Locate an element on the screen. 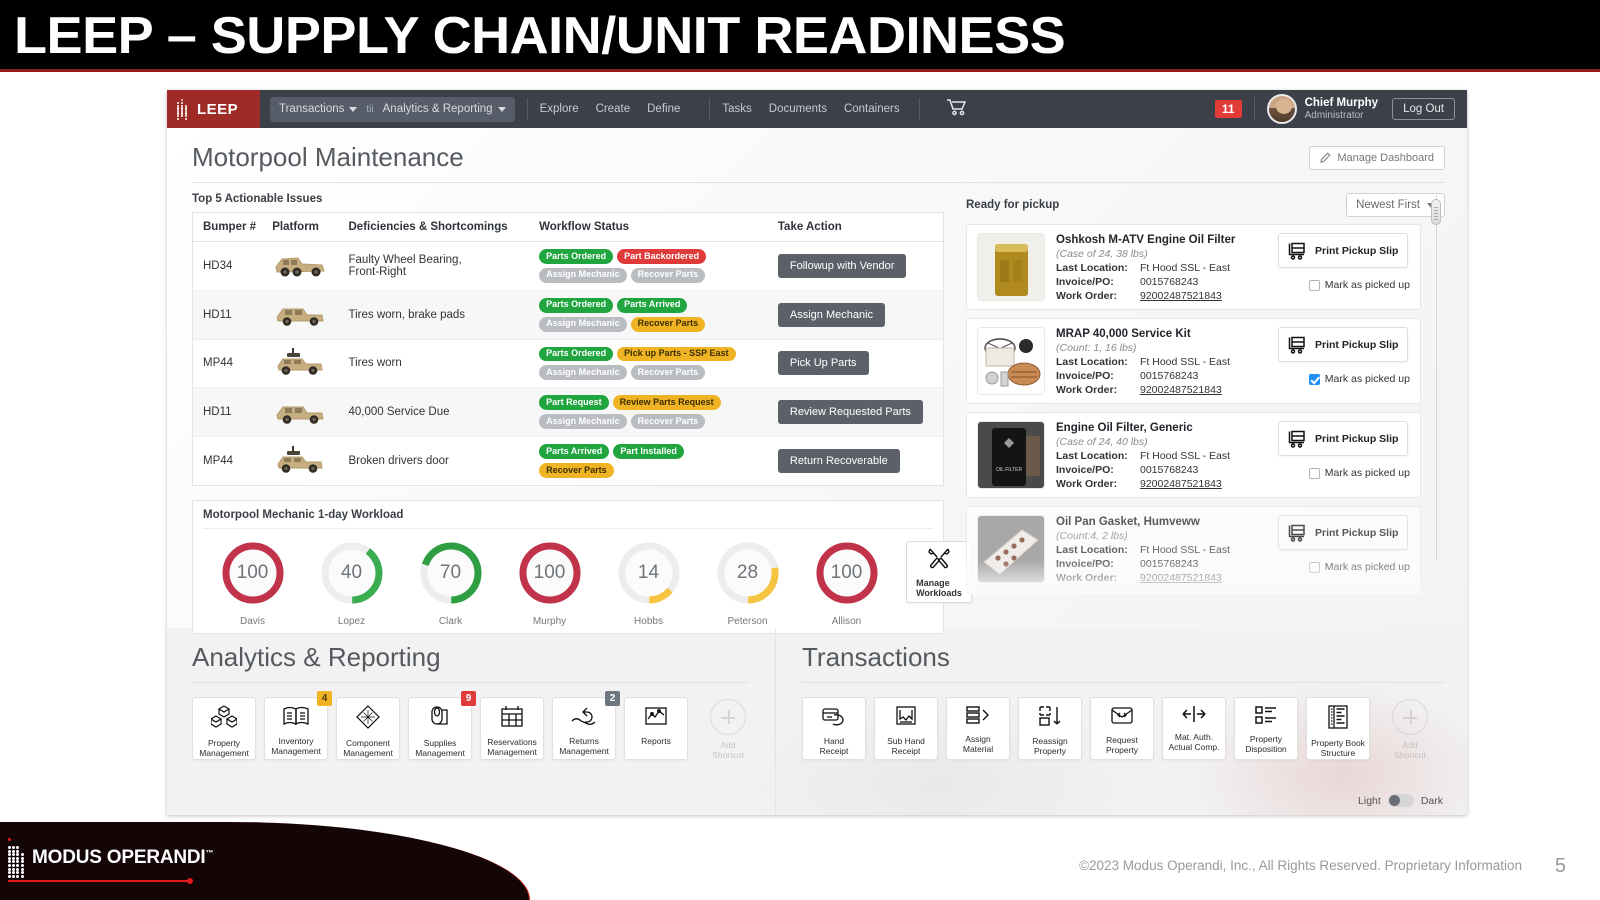 Image resolution: width=1600 pixels, height=900 pixels. shortcut-tile: Hand Receipt is located at coordinates (834, 728).